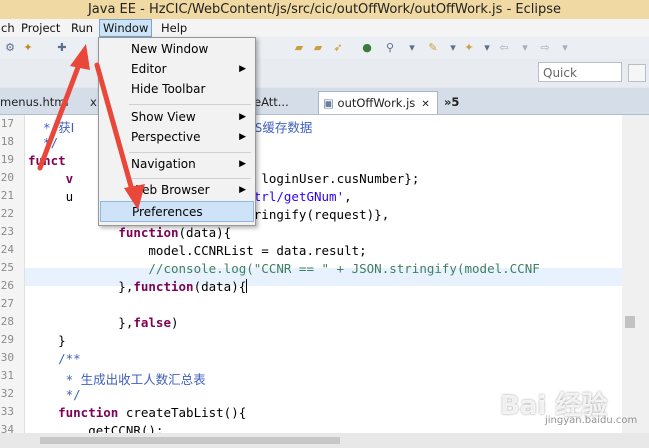  What do you see at coordinates (469, 48) in the screenshot?
I see `toolbar-pin-icon: ✦` at bounding box center [469, 48].